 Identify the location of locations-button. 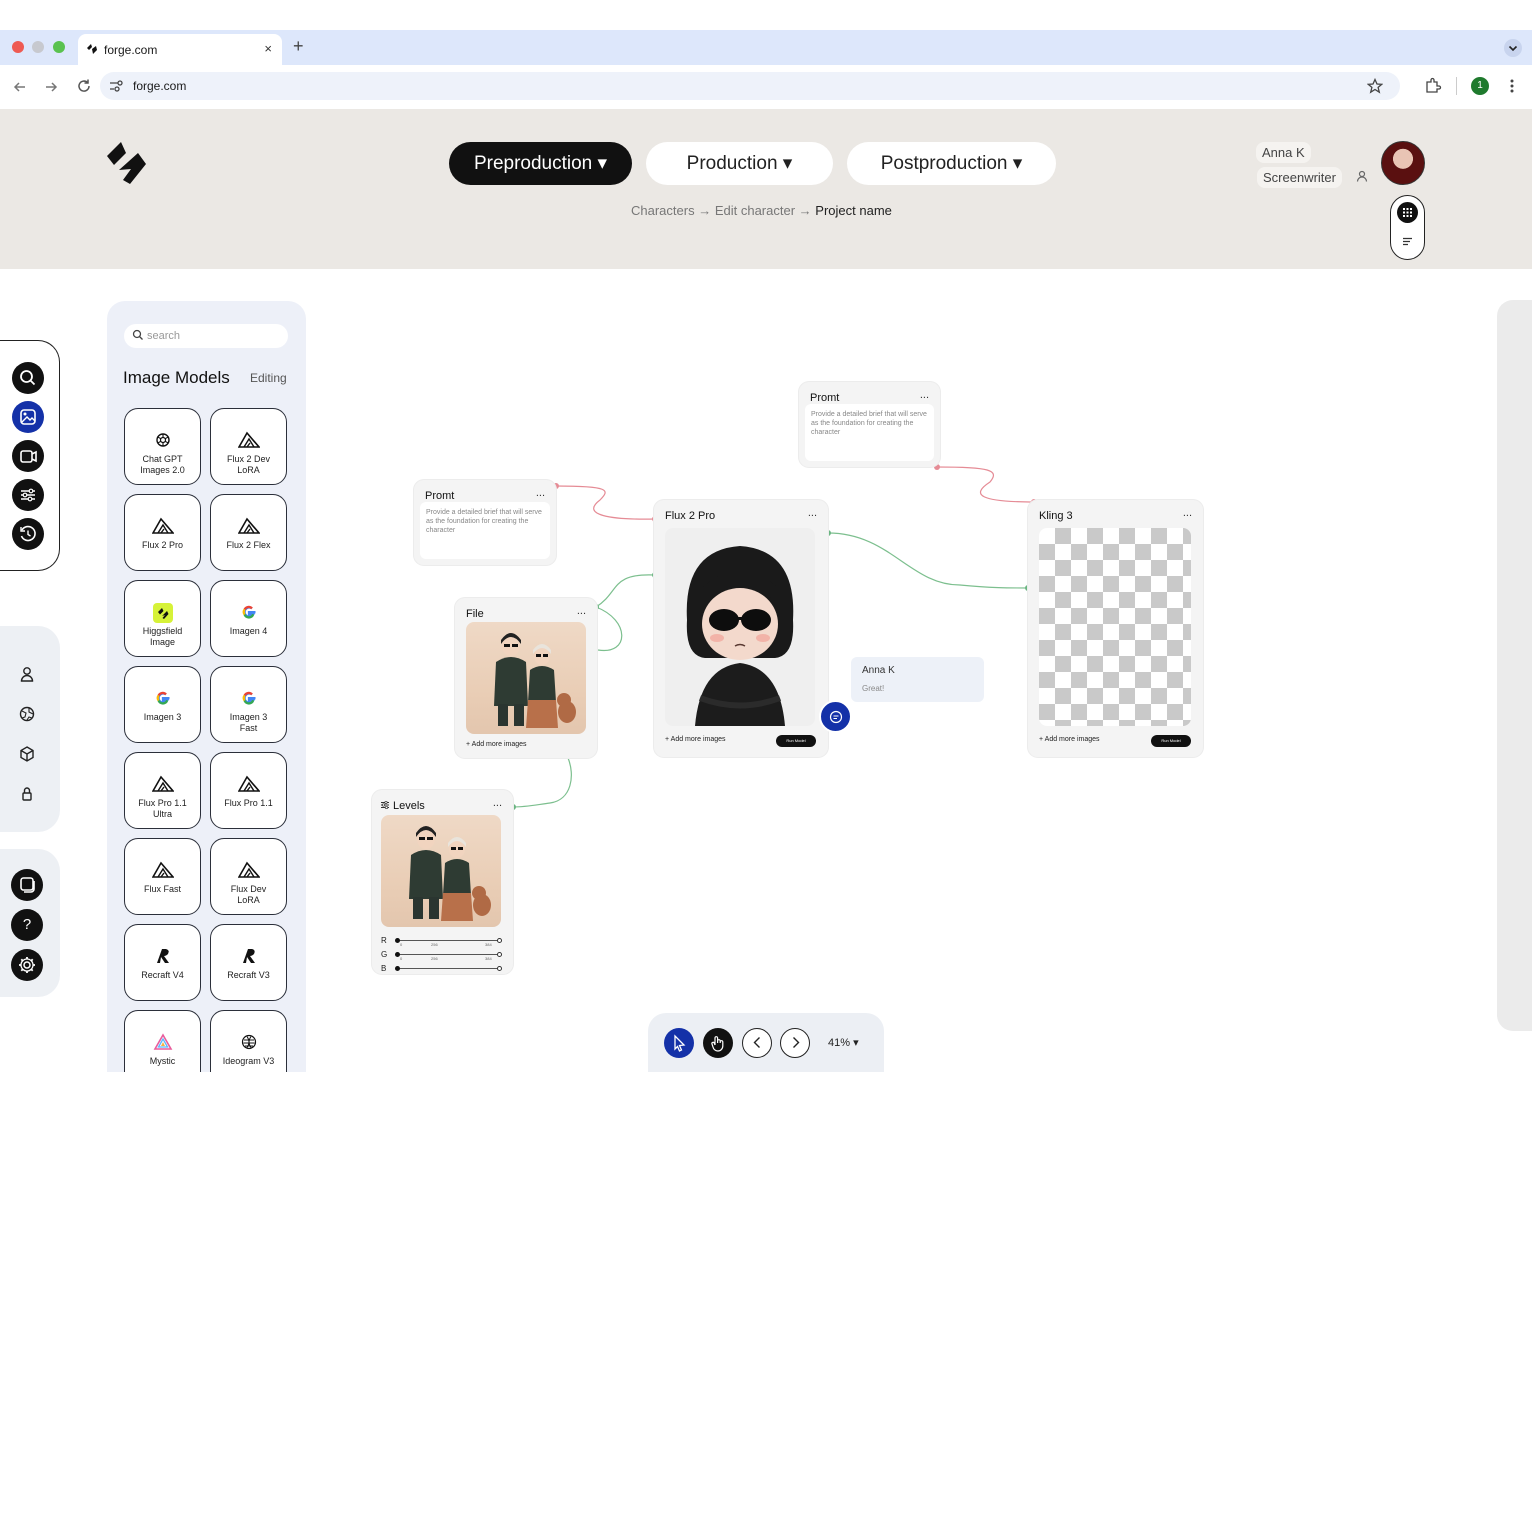
(27, 714).